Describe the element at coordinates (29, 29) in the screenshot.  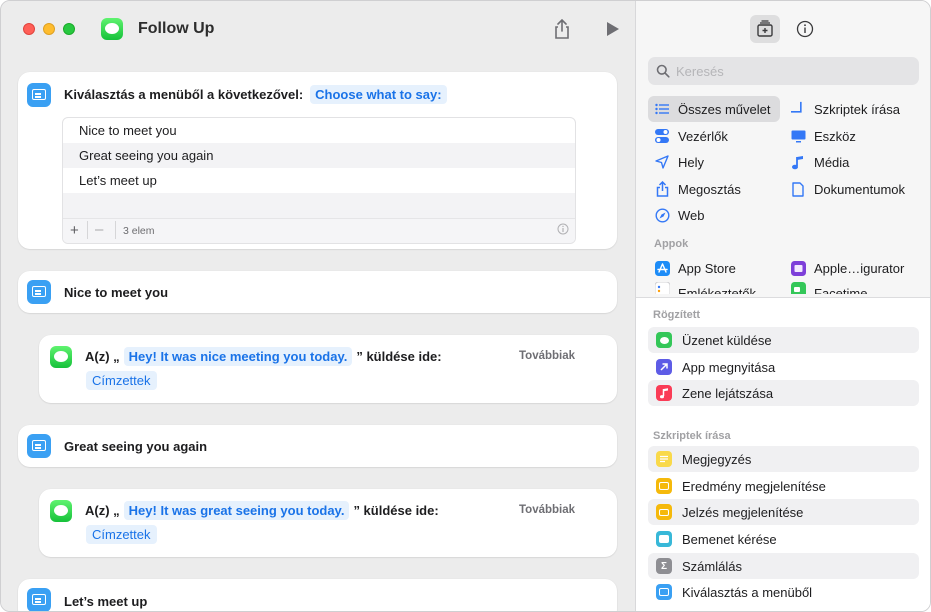
I see `close-window-button` at that location.